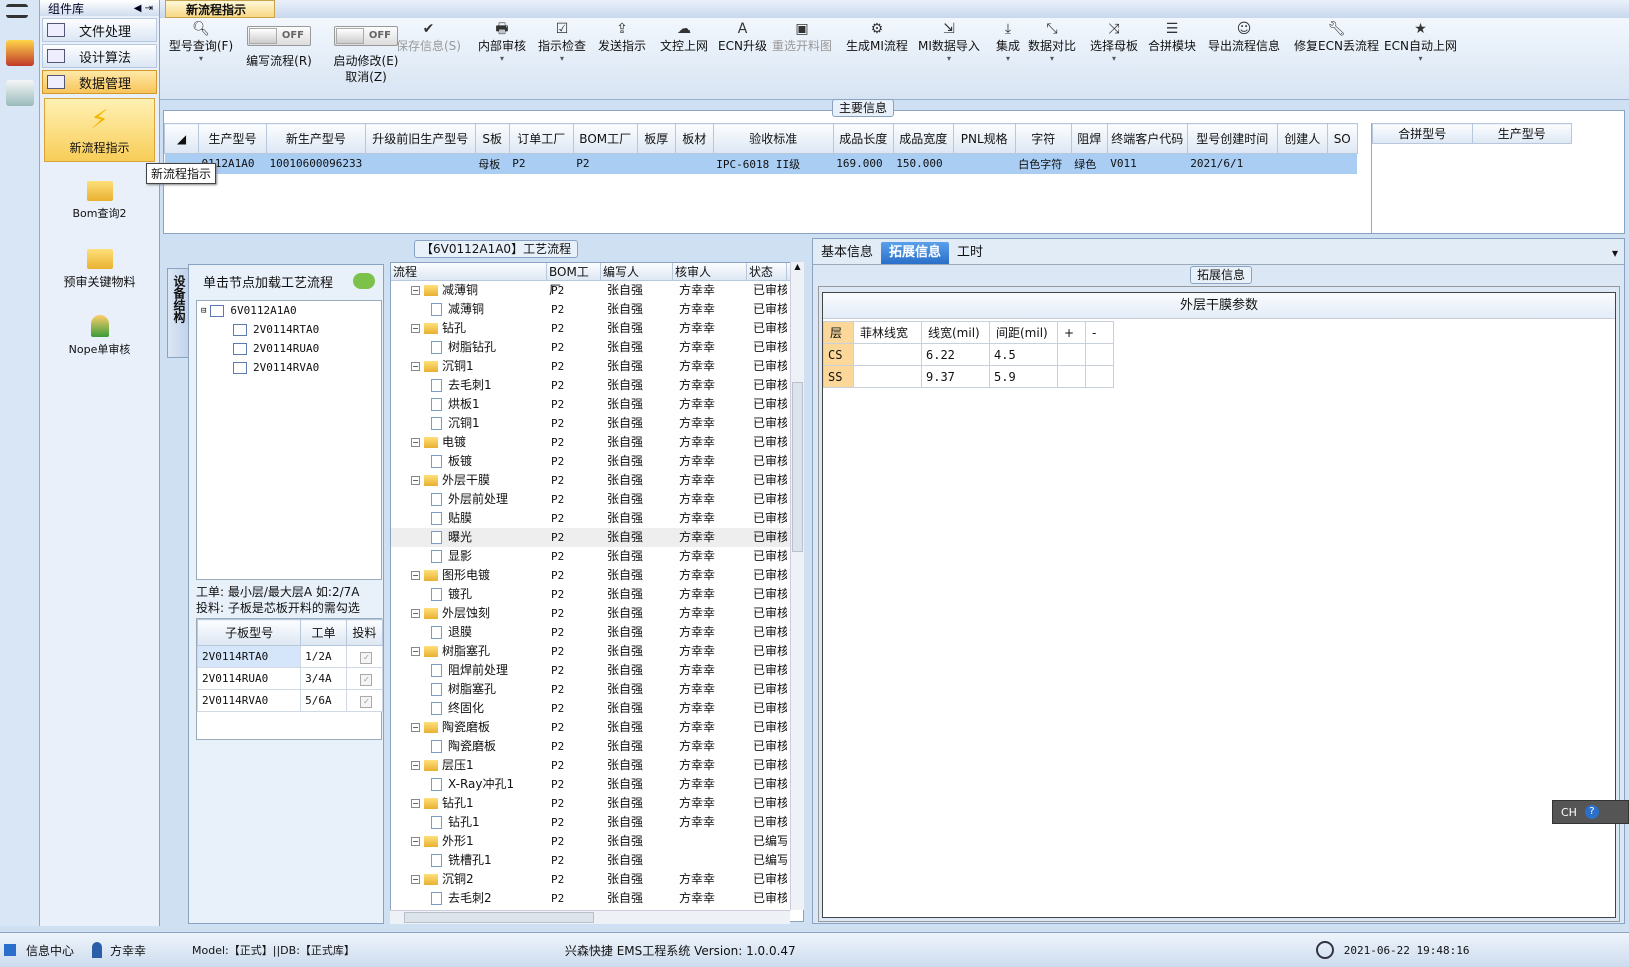 The height and width of the screenshot is (967, 1629). What do you see at coordinates (469, 879) in the screenshot?
I see `process-name-cell: − 沉铜2` at bounding box center [469, 879].